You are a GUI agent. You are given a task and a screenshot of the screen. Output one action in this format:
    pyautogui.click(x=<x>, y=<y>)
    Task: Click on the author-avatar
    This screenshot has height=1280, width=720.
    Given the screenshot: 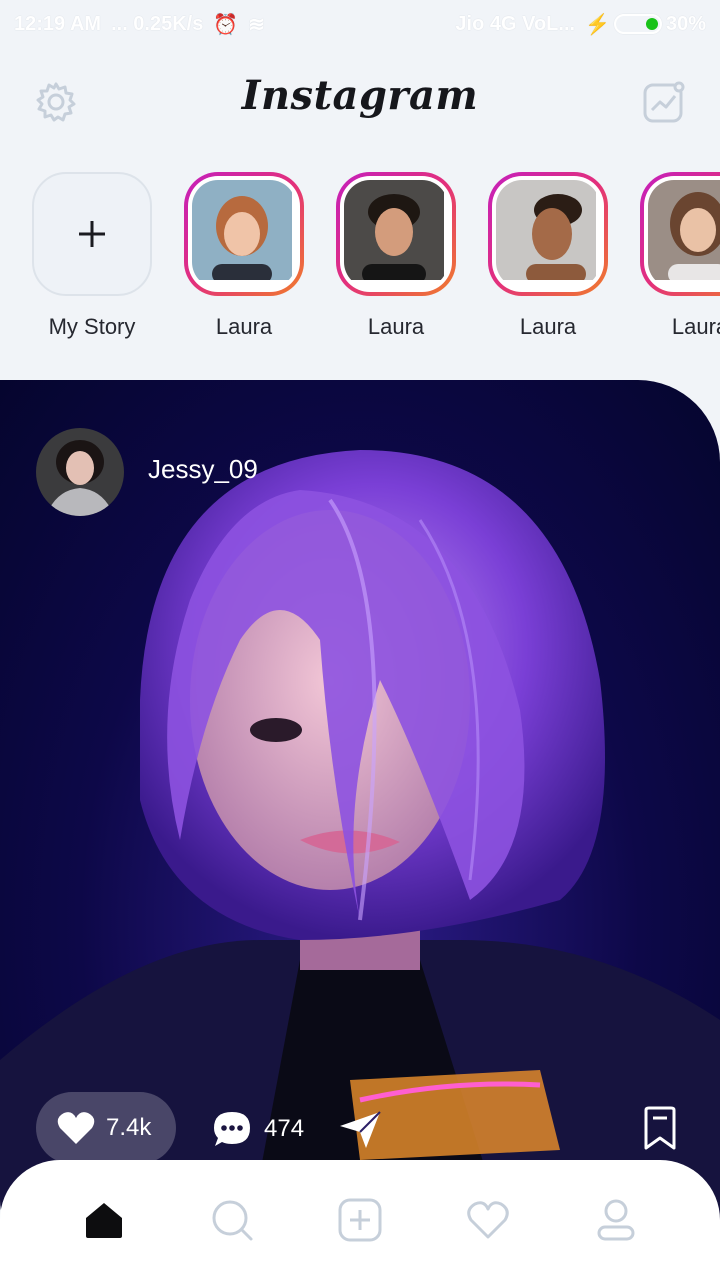 What is the action you would take?
    pyautogui.click(x=80, y=472)
    